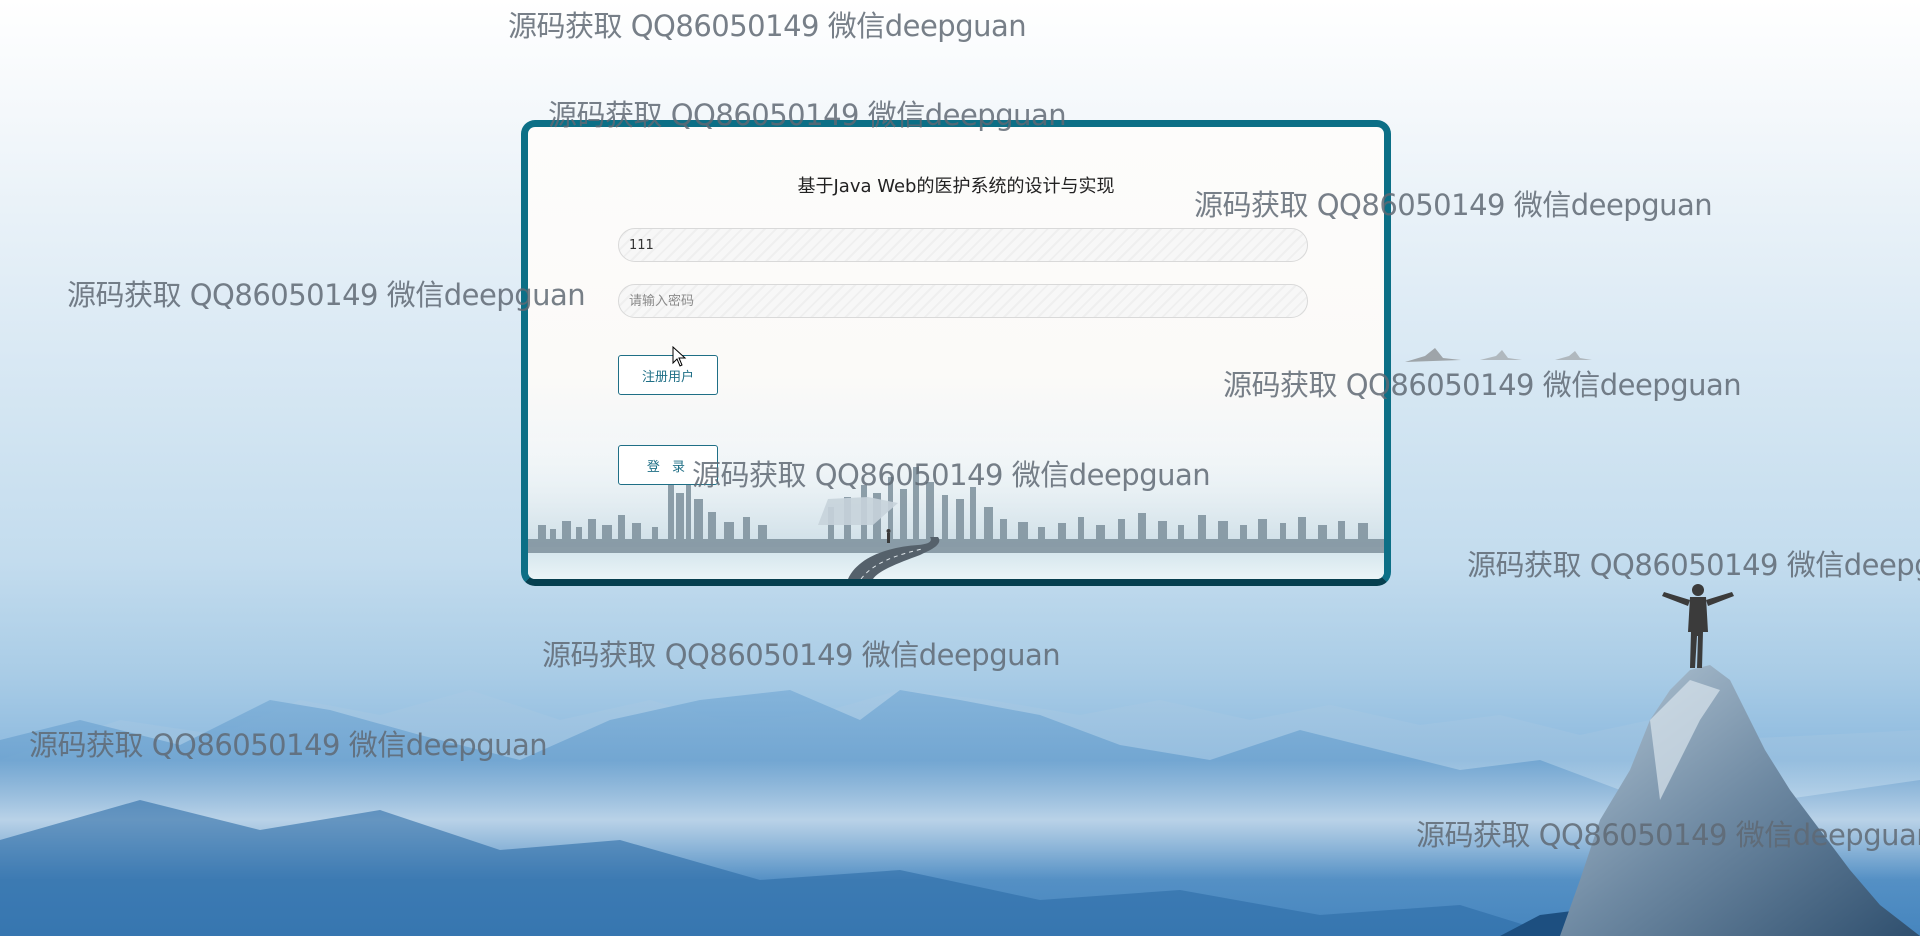 The width and height of the screenshot is (1920, 936). Describe the element at coordinates (963, 245) in the screenshot. I see `username-input` at that location.